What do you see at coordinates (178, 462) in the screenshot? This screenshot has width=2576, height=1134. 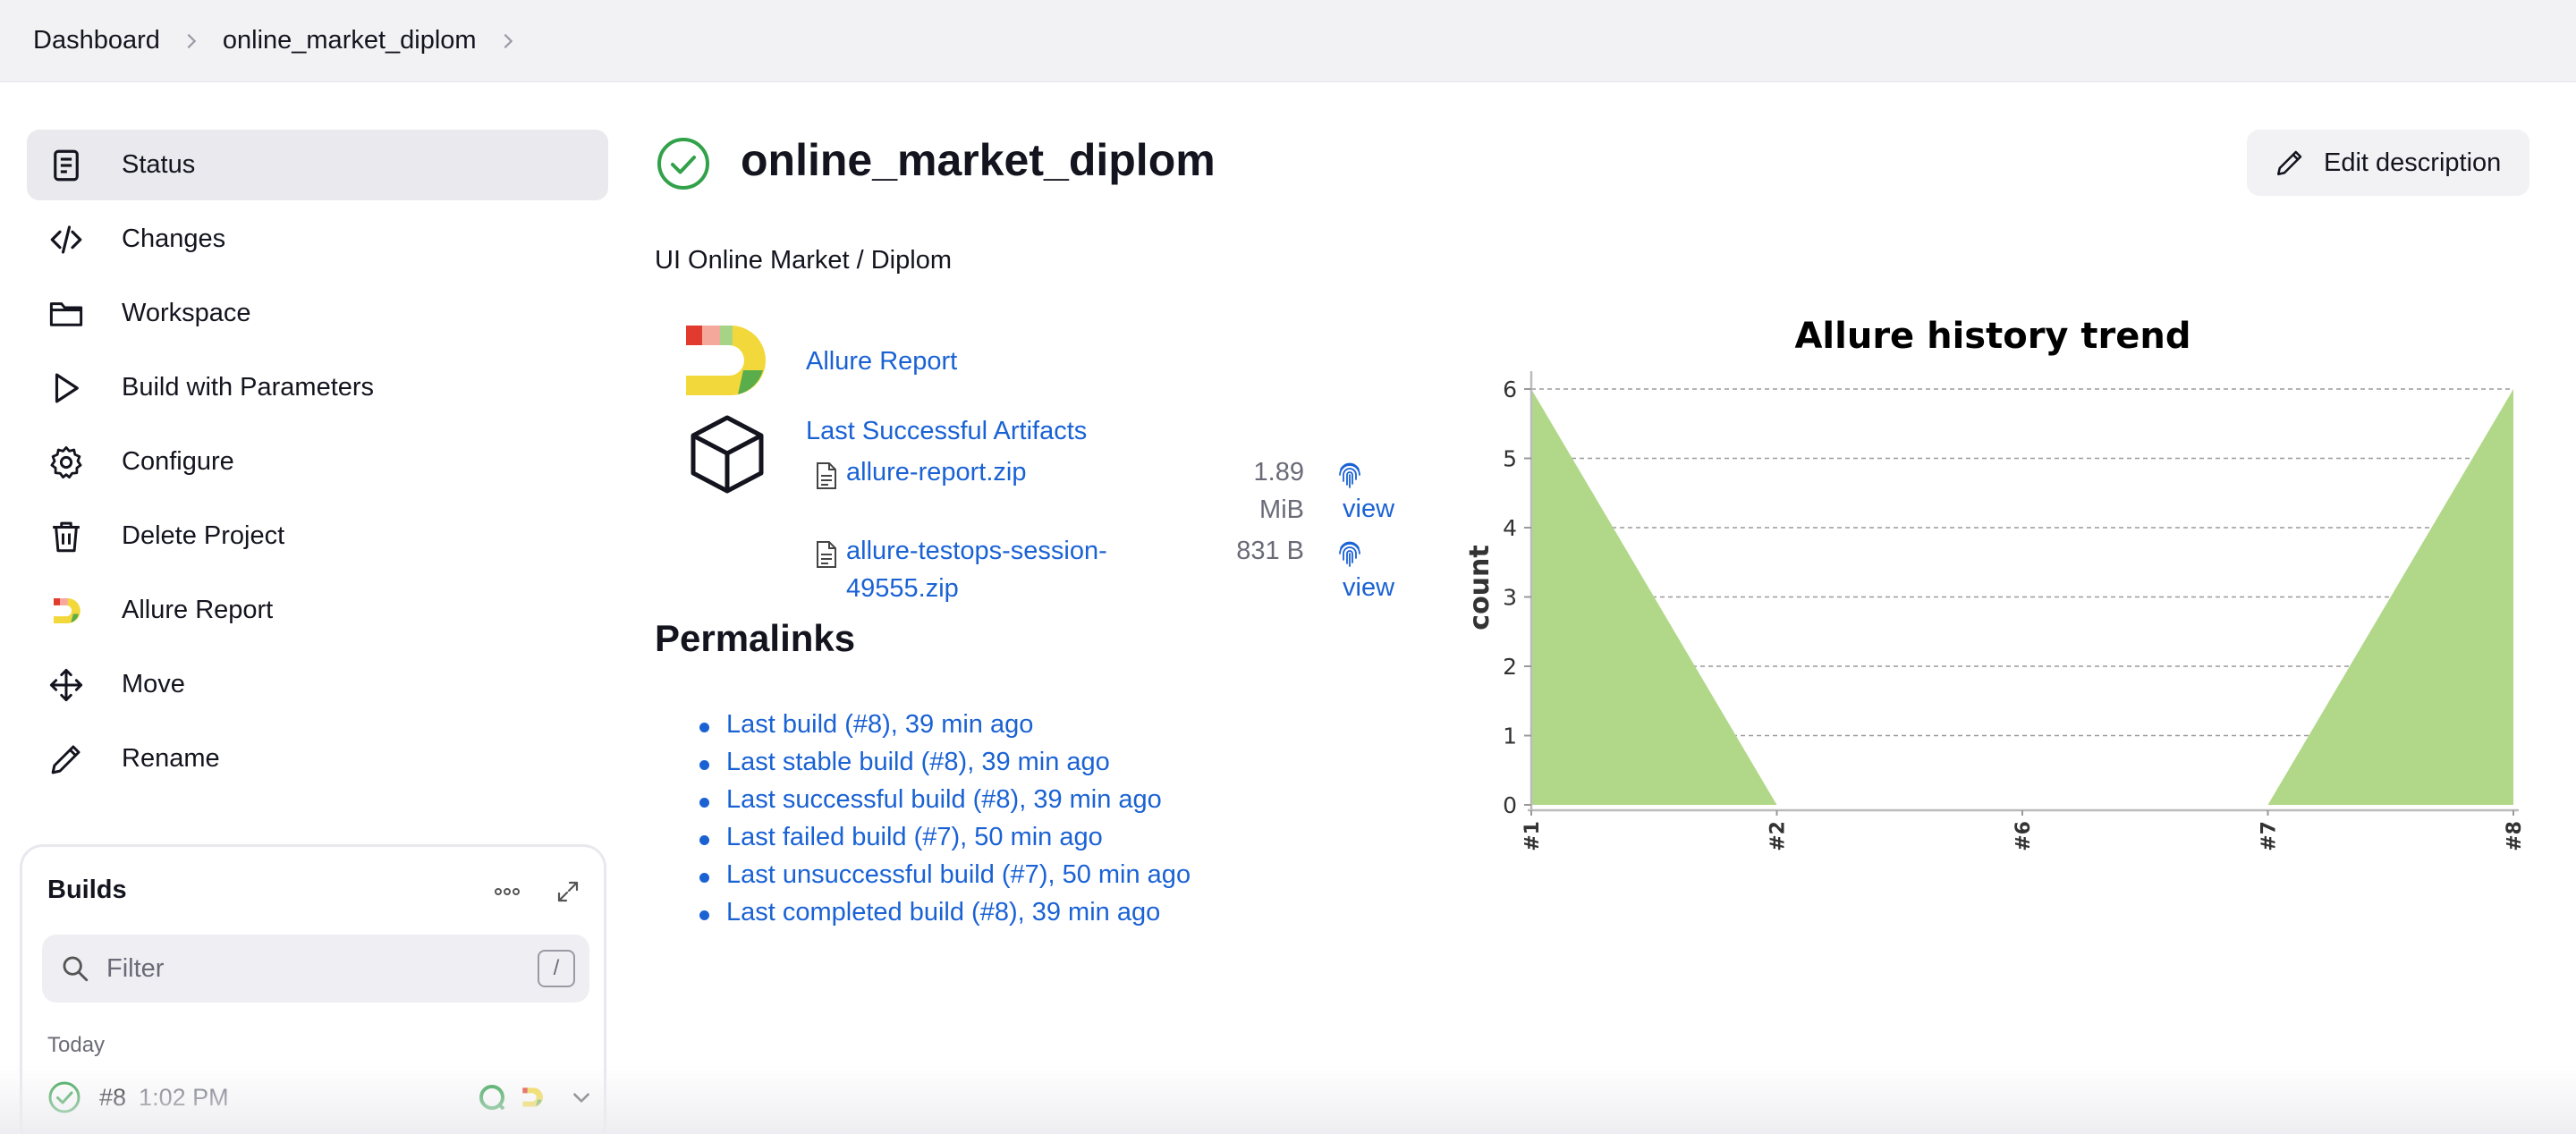 I see `sidebar-item-label: Configure` at bounding box center [178, 462].